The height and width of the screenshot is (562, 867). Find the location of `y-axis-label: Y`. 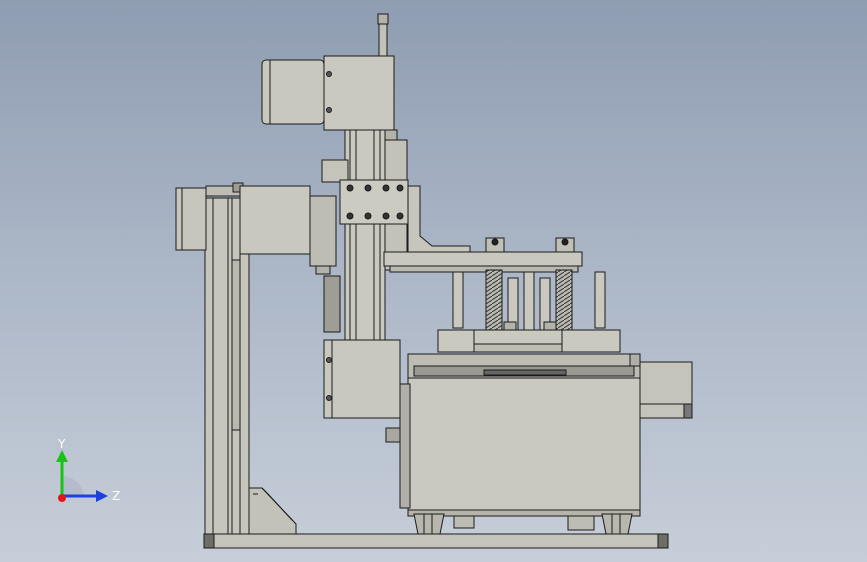

y-axis-label: Y is located at coordinates (61, 444).